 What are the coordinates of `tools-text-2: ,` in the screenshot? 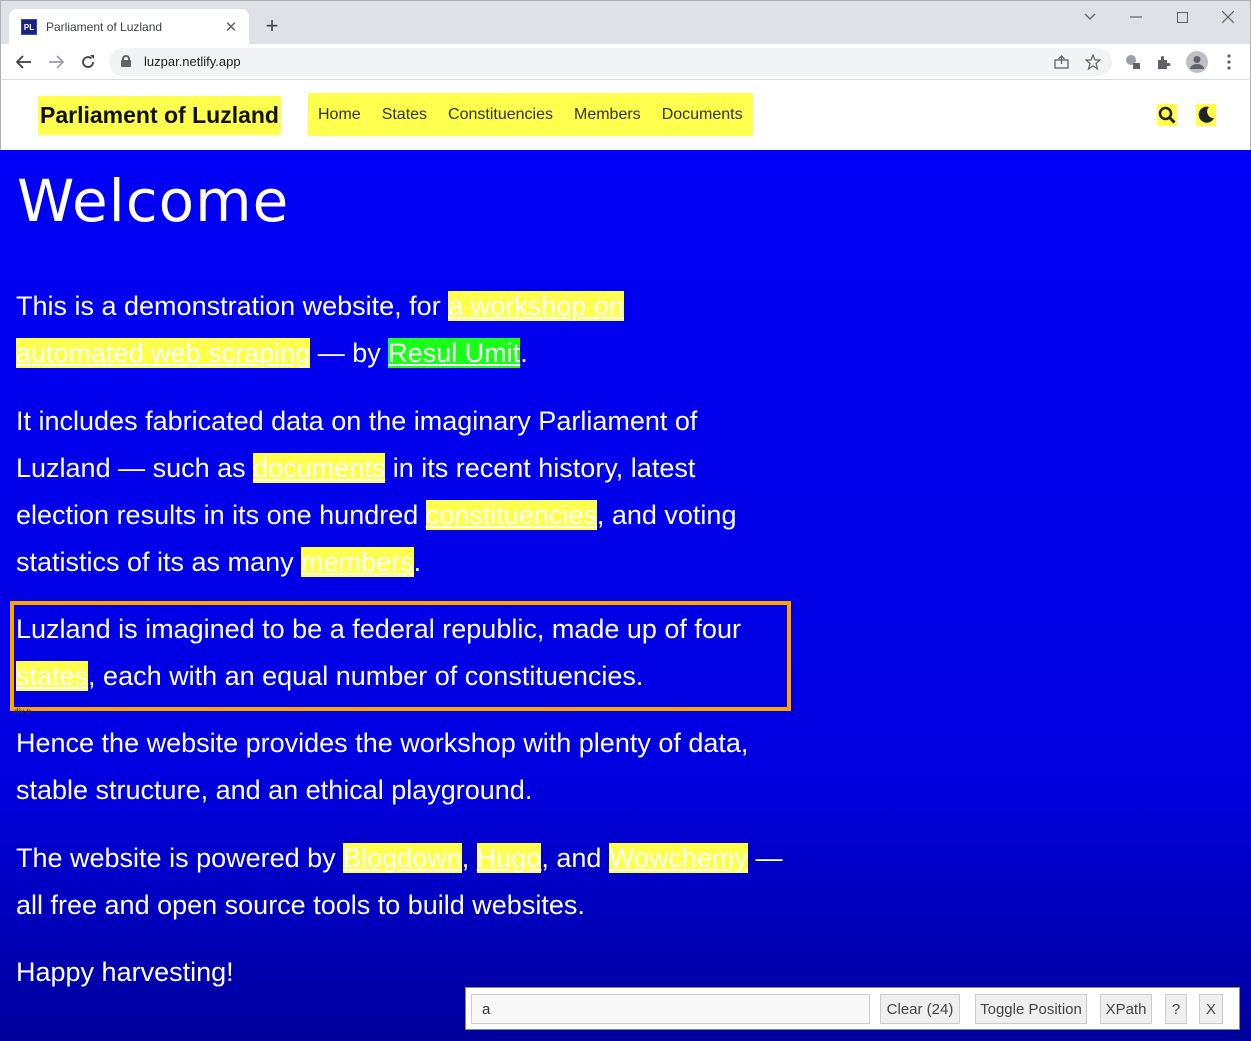 It's located at (469, 858).